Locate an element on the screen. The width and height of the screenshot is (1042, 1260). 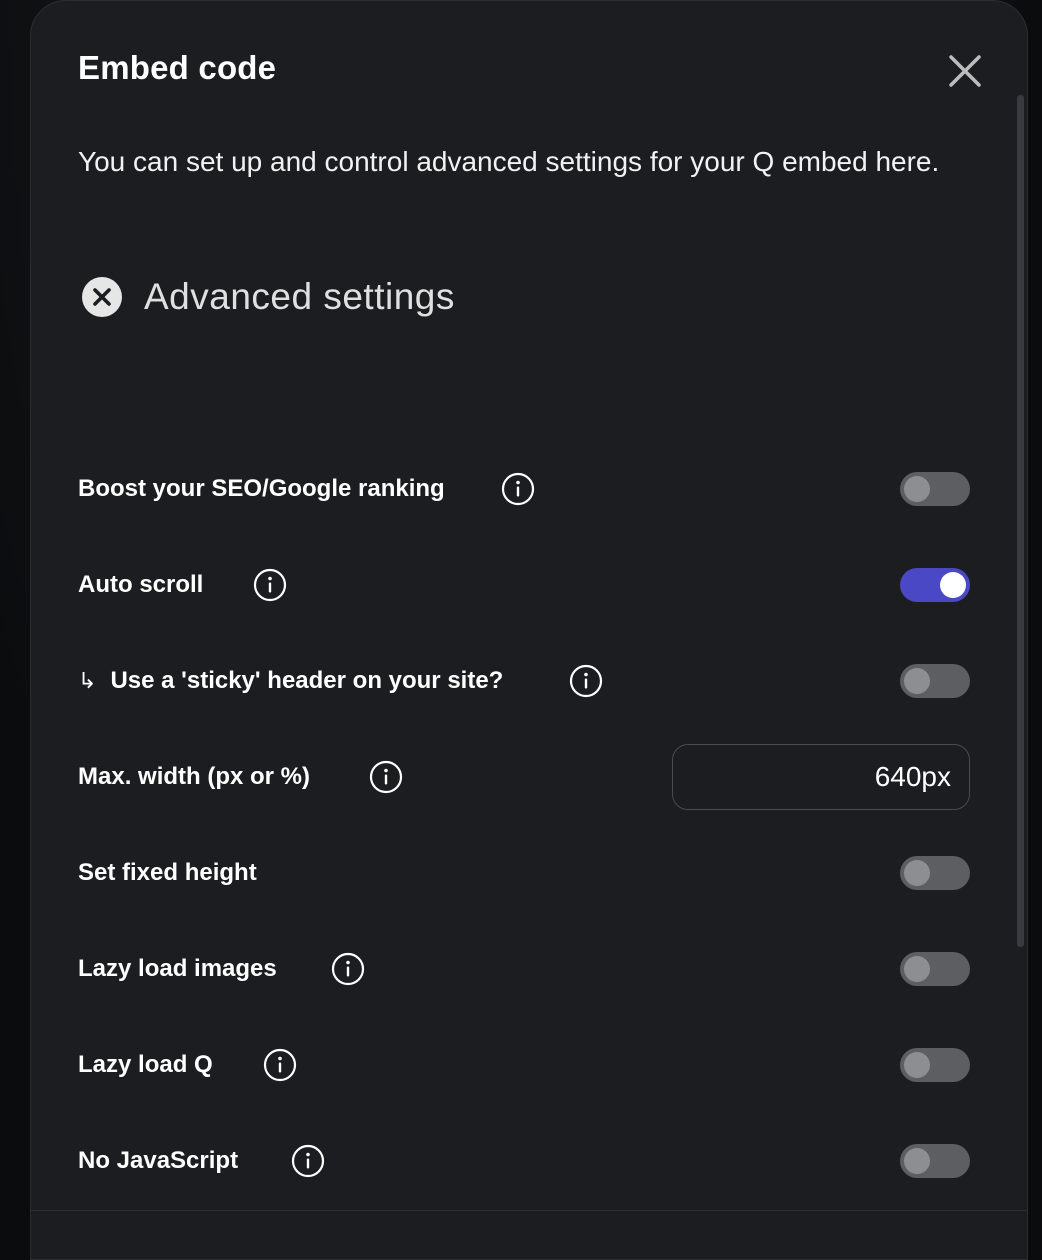
auto-scroll-toggle is located at coordinates (935, 585).